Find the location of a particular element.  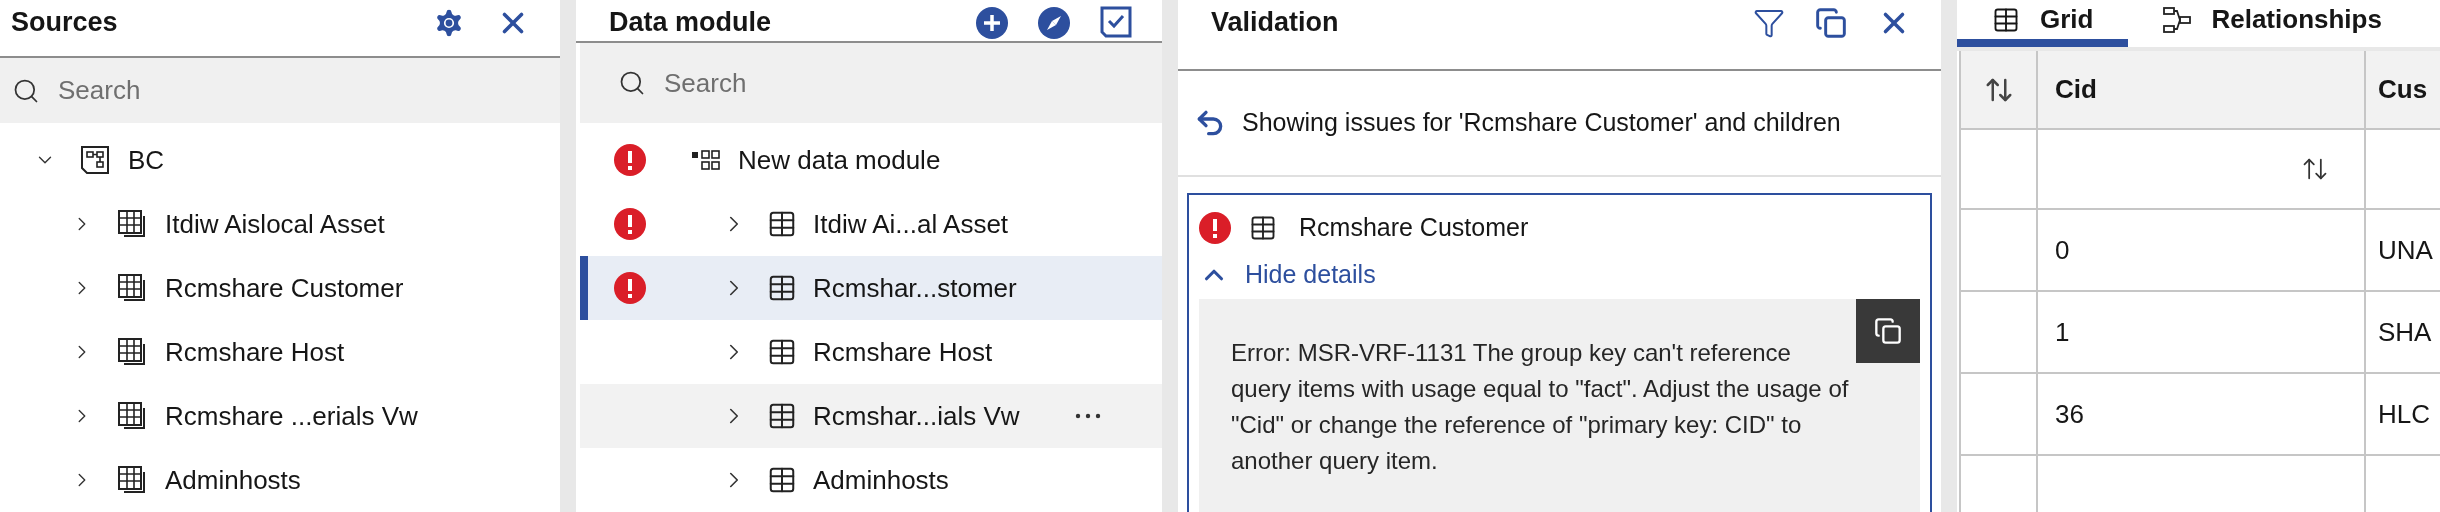

table-cell-text: HLC is located at coordinates (2404, 414).